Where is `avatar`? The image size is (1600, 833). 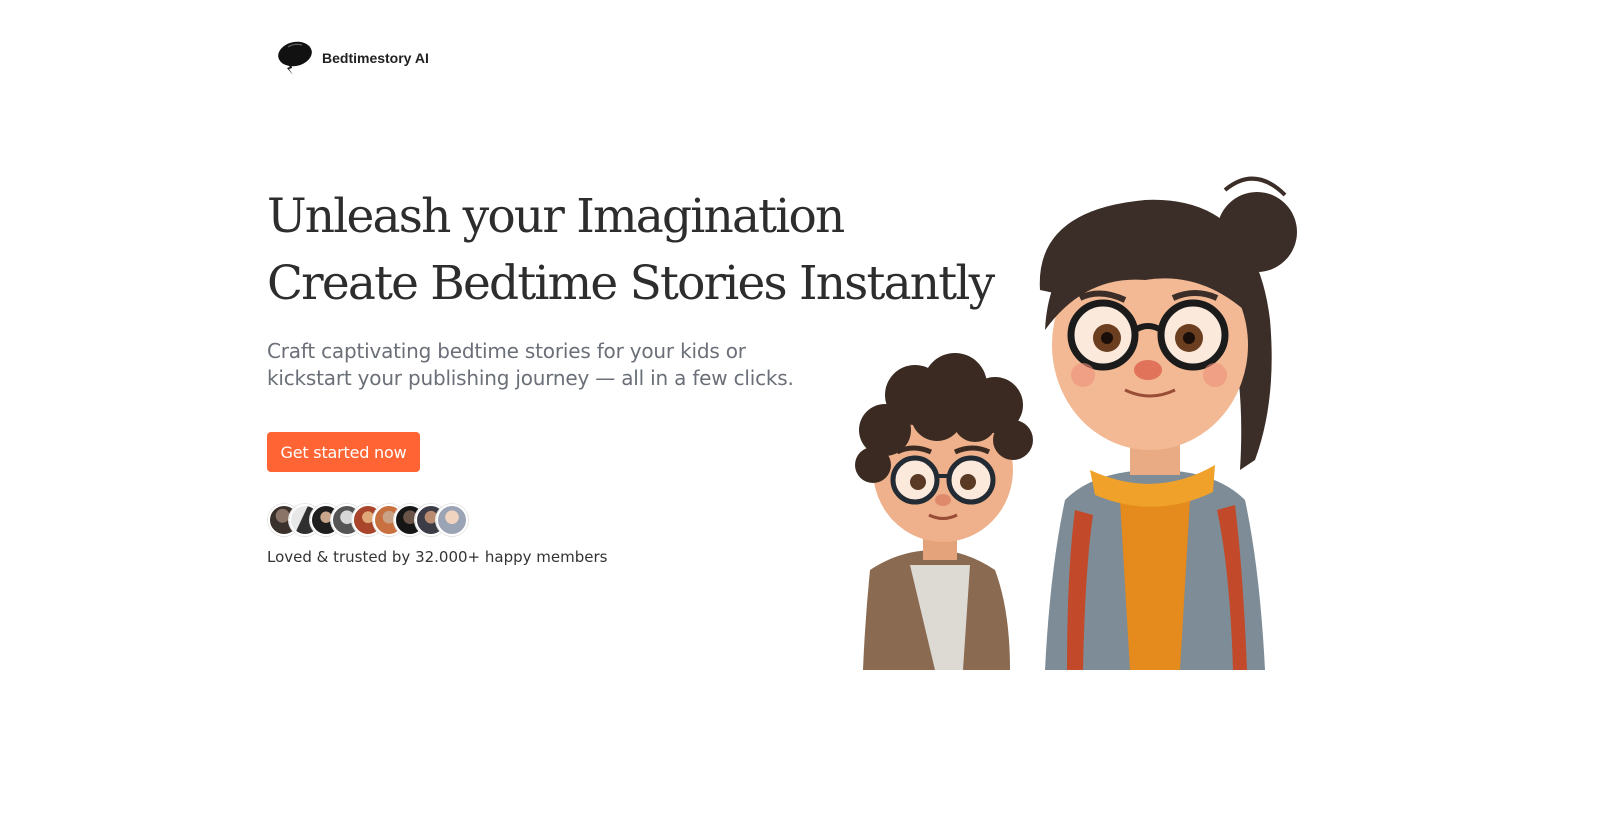
avatar is located at coordinates (452, 520).